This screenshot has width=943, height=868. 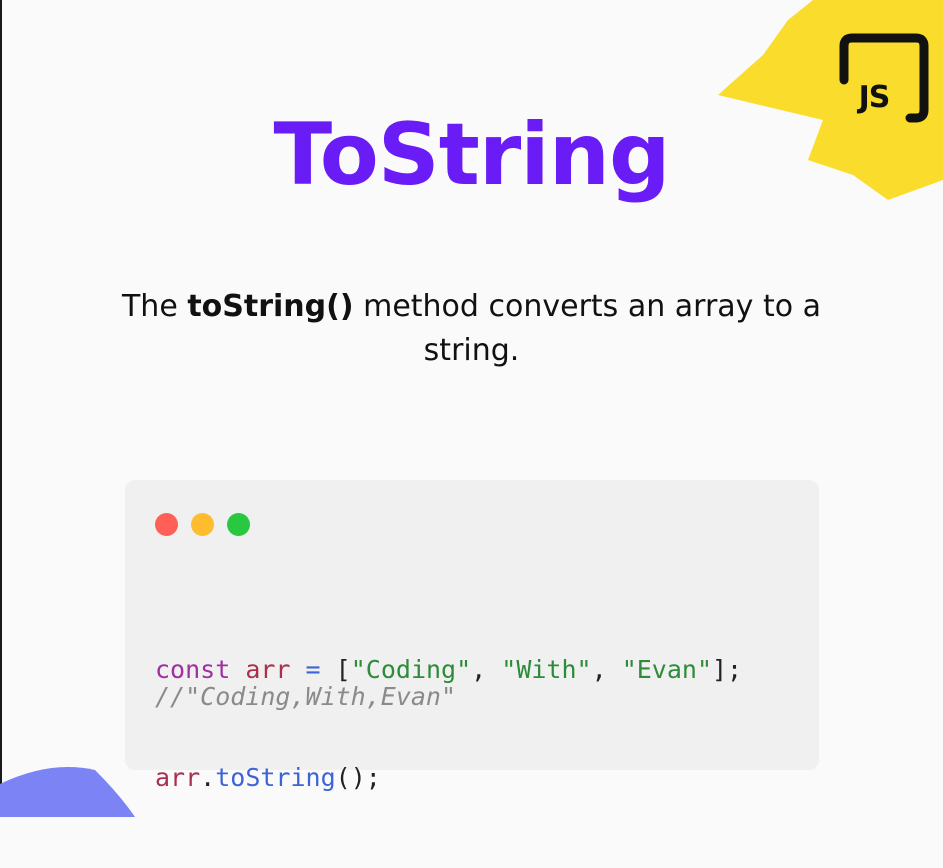 I want to click on string-evan: "Evan", so click(x=666, y=669).